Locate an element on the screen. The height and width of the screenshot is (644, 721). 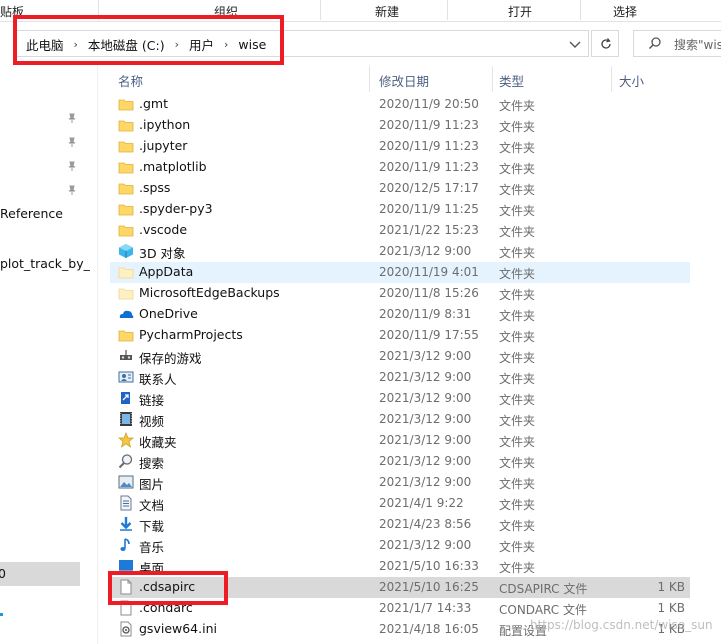
file-name: MicrosoftEdgeBackups is located at coordinates (209, 292).